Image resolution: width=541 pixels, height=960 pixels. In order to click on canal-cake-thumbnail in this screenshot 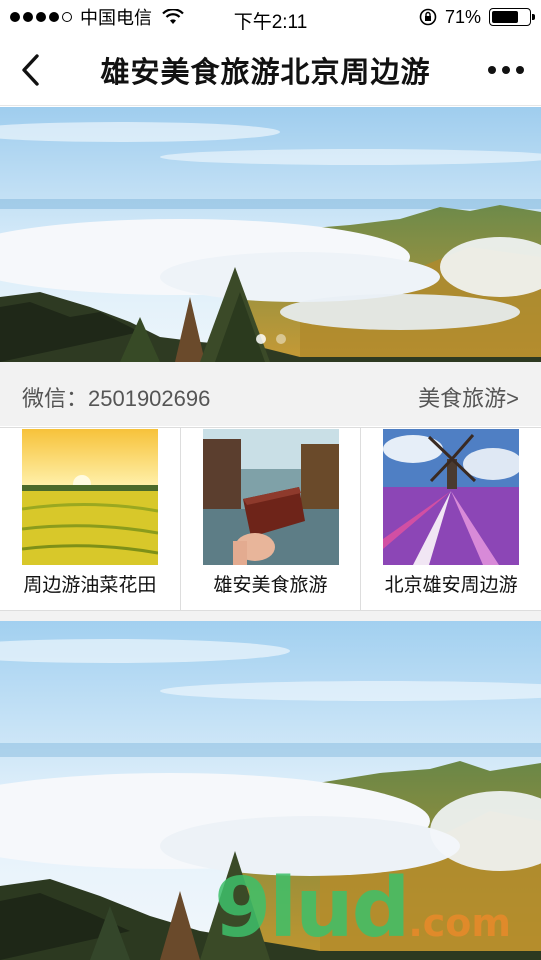, I will do `click(270, 497)`.